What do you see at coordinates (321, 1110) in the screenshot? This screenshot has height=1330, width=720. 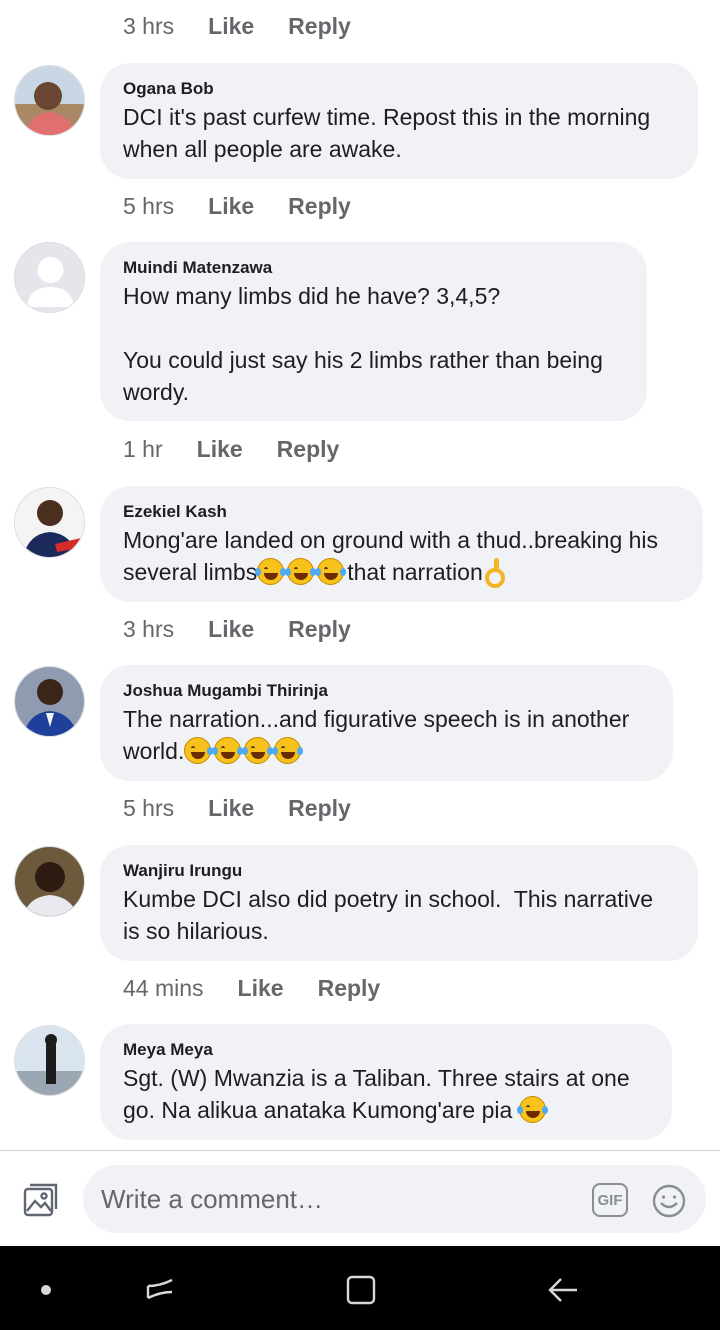 I see `comment-text-line: go. Na alikua anataka Kumong'are pia` at bounding box center [321, 1110].